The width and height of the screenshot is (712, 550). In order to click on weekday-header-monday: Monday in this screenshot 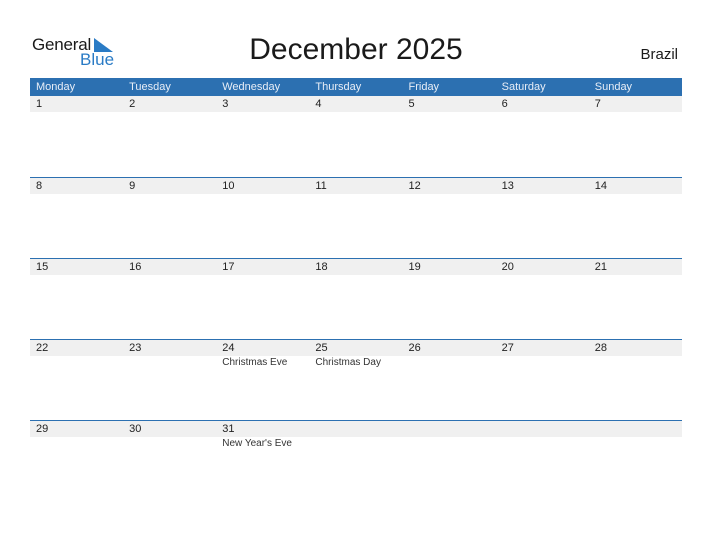, I will do `click(56, 87)`.